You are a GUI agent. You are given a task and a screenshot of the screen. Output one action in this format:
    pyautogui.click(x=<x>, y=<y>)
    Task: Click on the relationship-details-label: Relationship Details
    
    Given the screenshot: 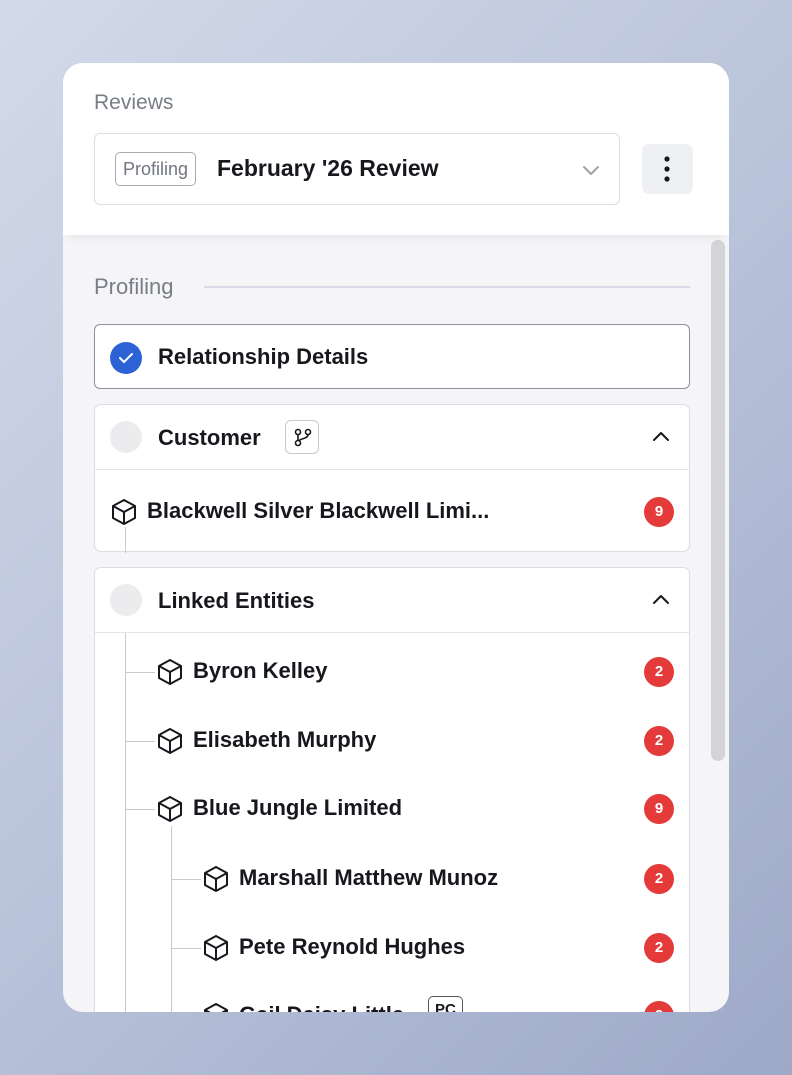 What is the action you would take?
    pyautogui.click(x=263, y=356)
    